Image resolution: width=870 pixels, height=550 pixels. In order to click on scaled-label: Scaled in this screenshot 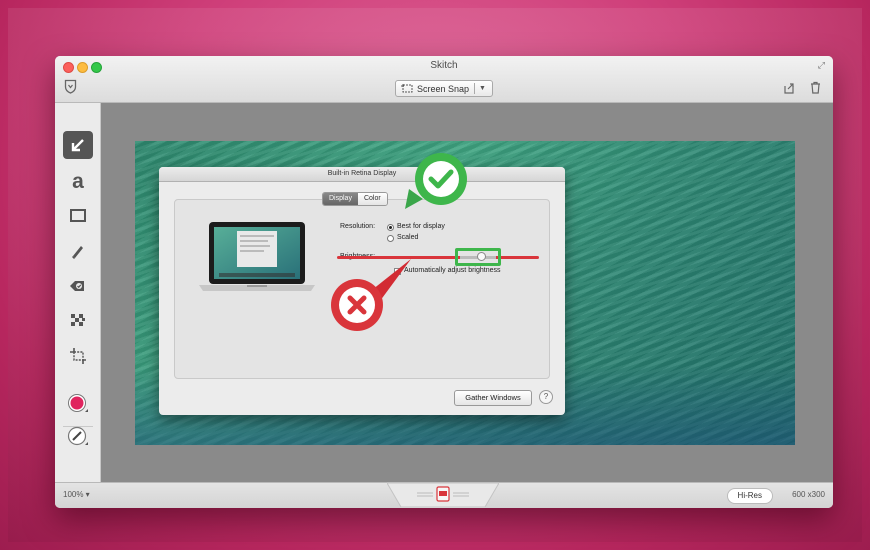, I will do `click(407, 237)`.